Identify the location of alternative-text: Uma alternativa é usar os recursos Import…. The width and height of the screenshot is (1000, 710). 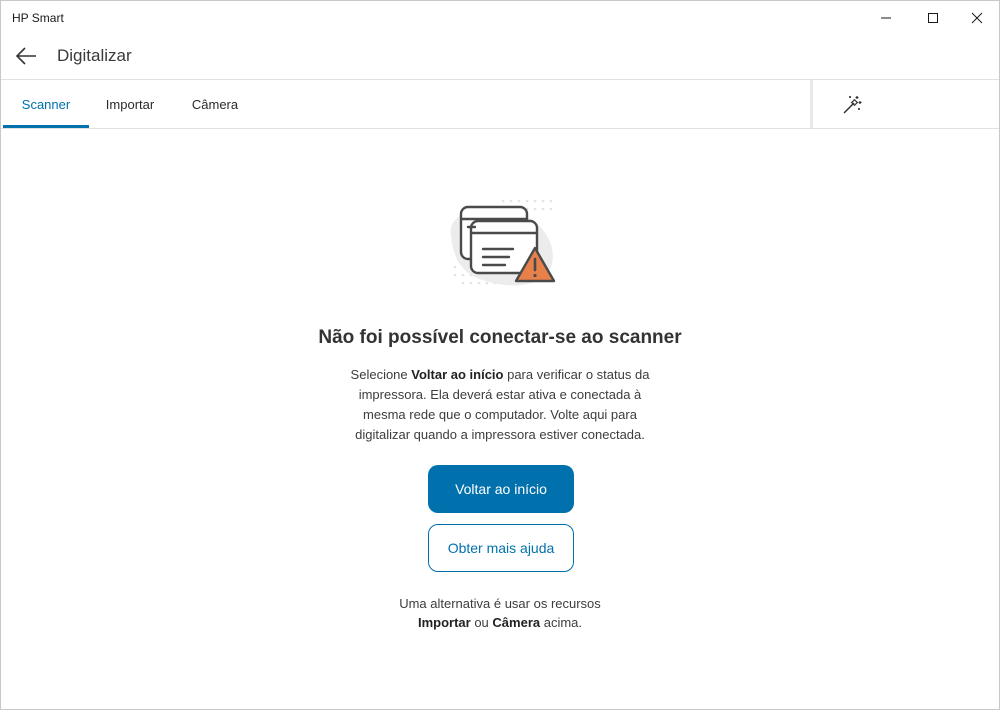
(500, 613).